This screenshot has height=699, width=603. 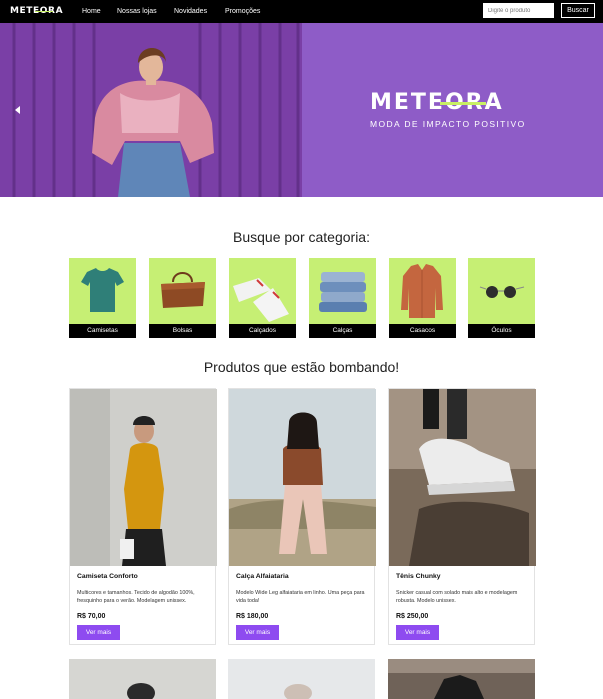 I want to click on chevron-left-icon, so click(x=18, y=110).